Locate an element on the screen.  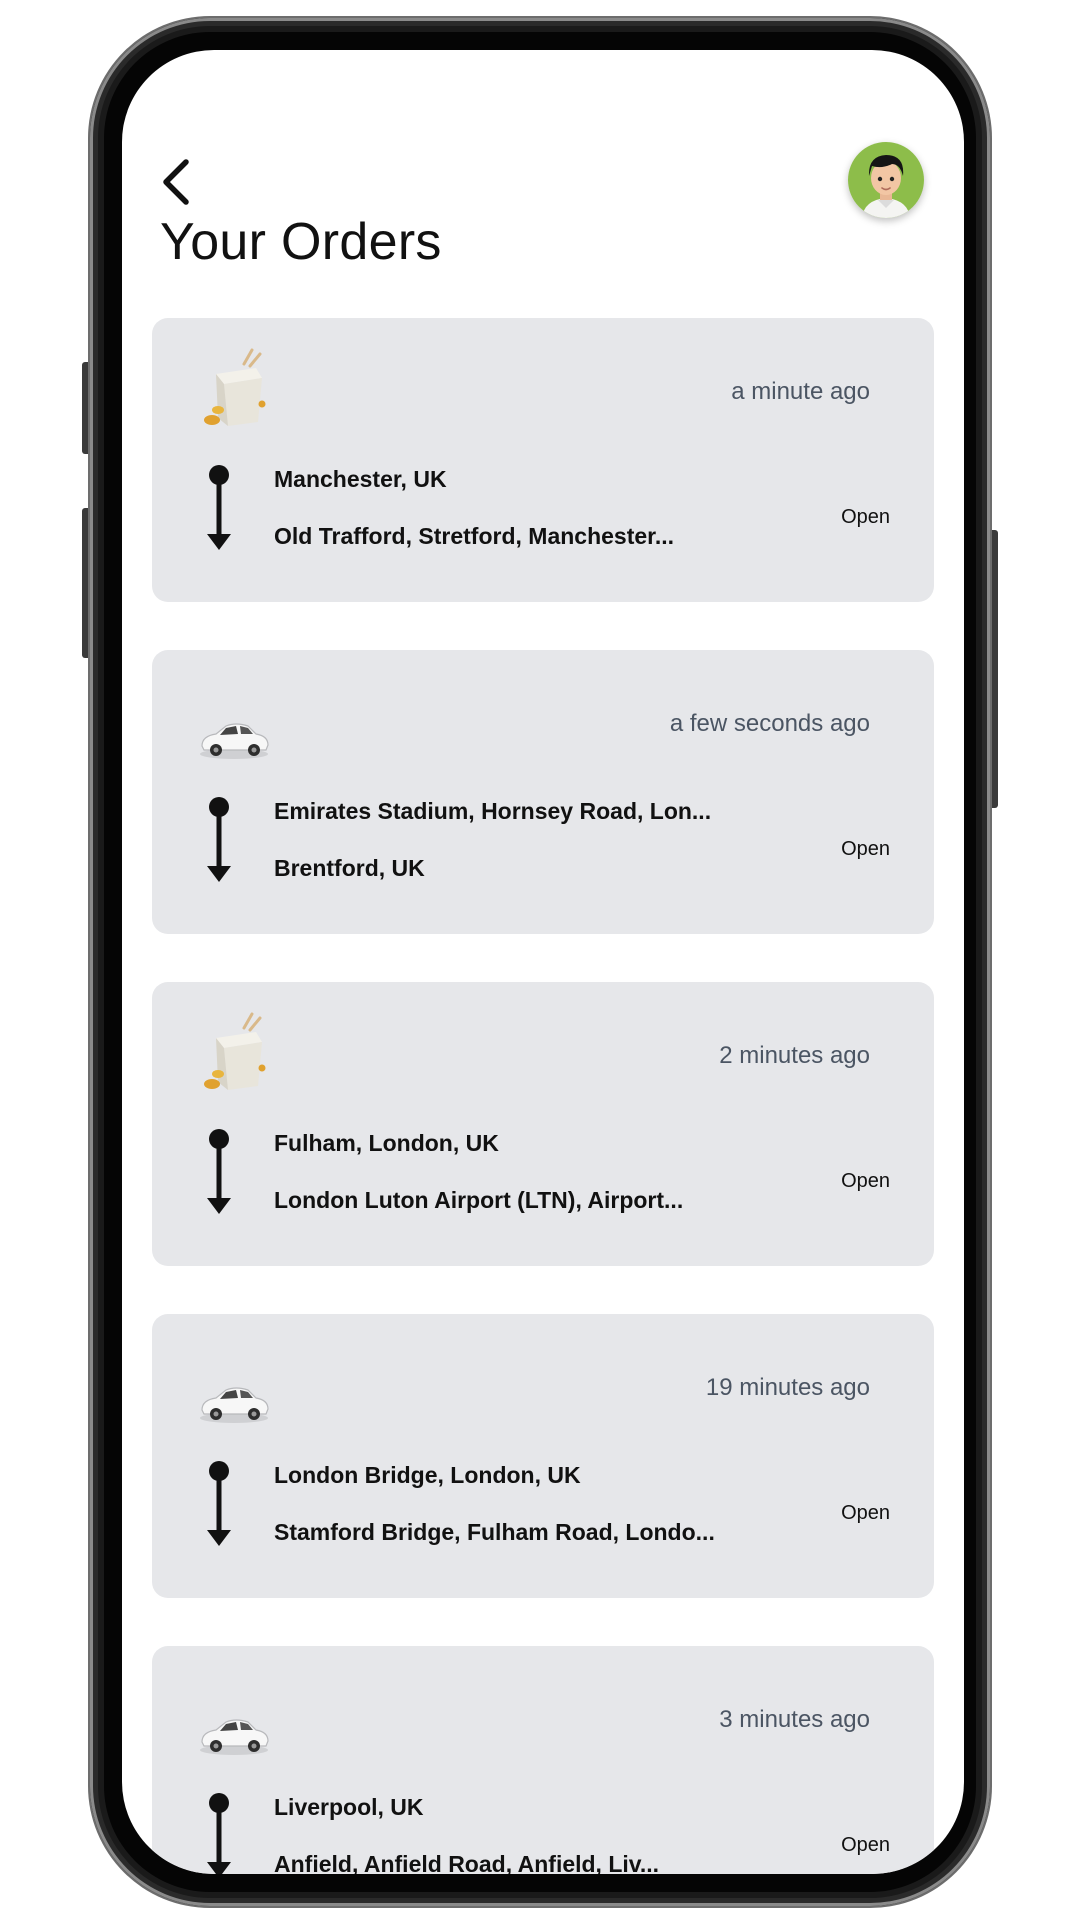
order-time: 19 minutes ago is located at coordinates (787, 1387).